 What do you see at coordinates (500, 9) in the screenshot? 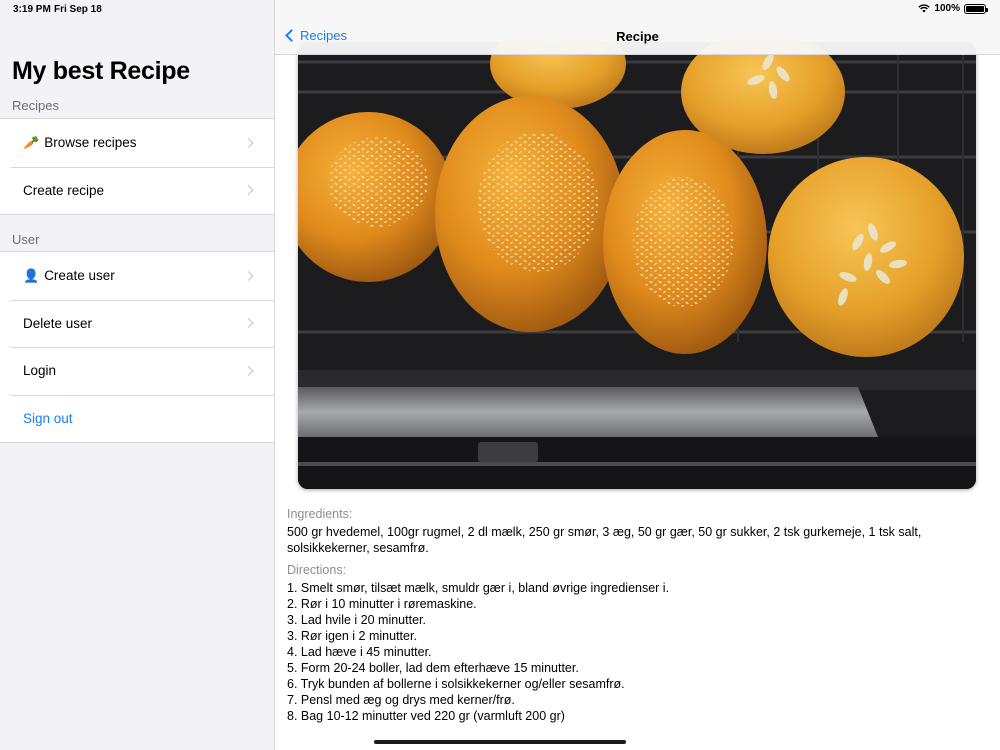
I see `status-bar: 3:19 PM Fri Sep 18 100%` at bounding box center [500, 9].